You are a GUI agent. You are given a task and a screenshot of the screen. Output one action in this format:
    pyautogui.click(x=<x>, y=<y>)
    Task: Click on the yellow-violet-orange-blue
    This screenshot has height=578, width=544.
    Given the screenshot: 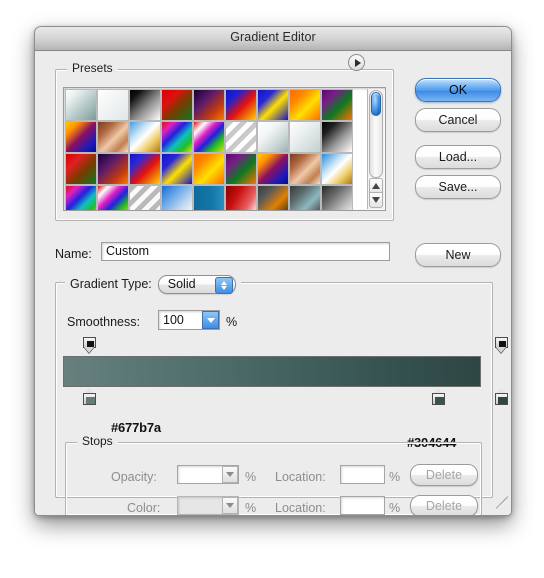 What is the action you would take?
    pyautogui.click(x=81, y=137)
    